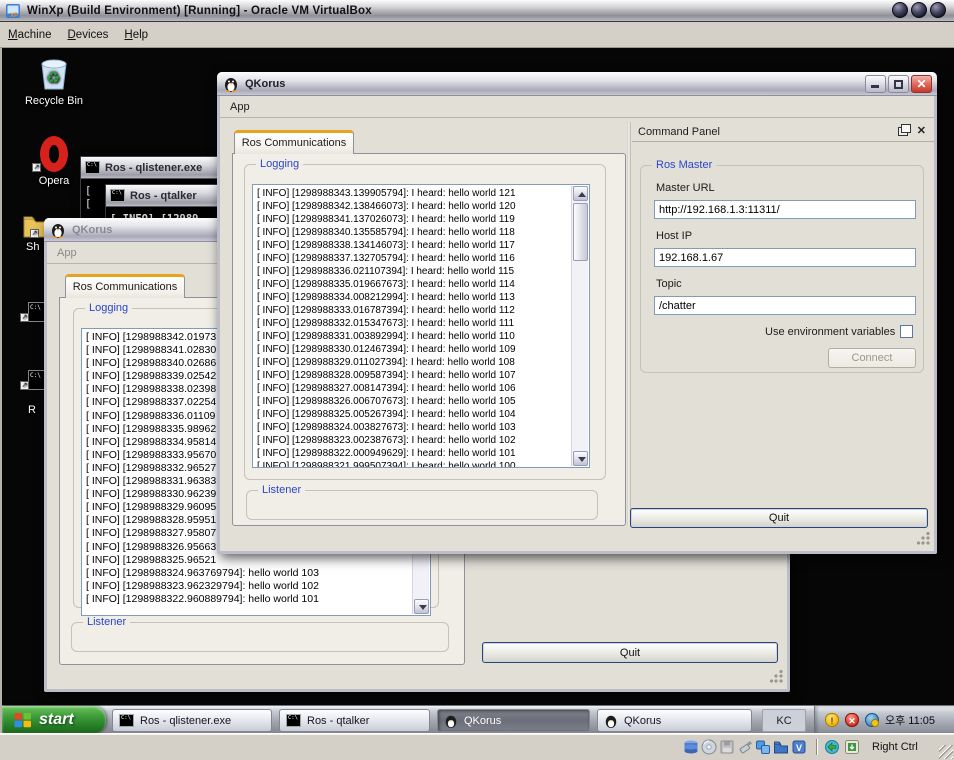  I want to click on close-icon, so click(938, 10).